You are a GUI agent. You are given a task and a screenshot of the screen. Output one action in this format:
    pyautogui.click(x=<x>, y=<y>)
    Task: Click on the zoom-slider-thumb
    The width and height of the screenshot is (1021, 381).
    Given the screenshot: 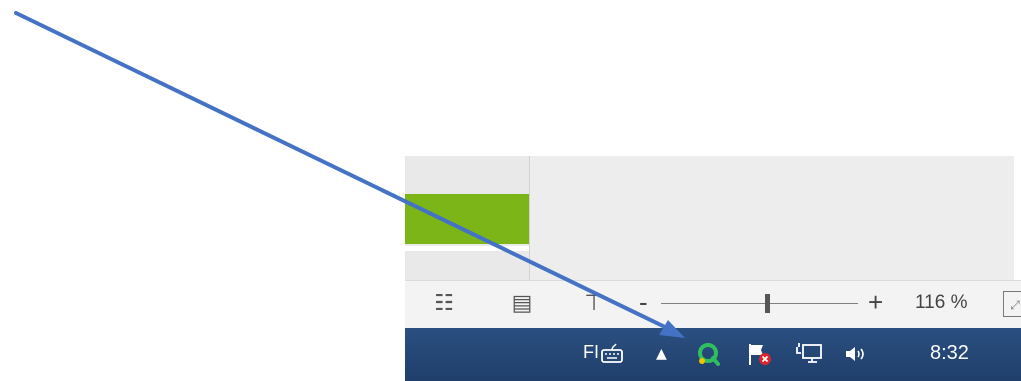 What is the action you would take?
    pyautogui.click(x=767, y=303)
    